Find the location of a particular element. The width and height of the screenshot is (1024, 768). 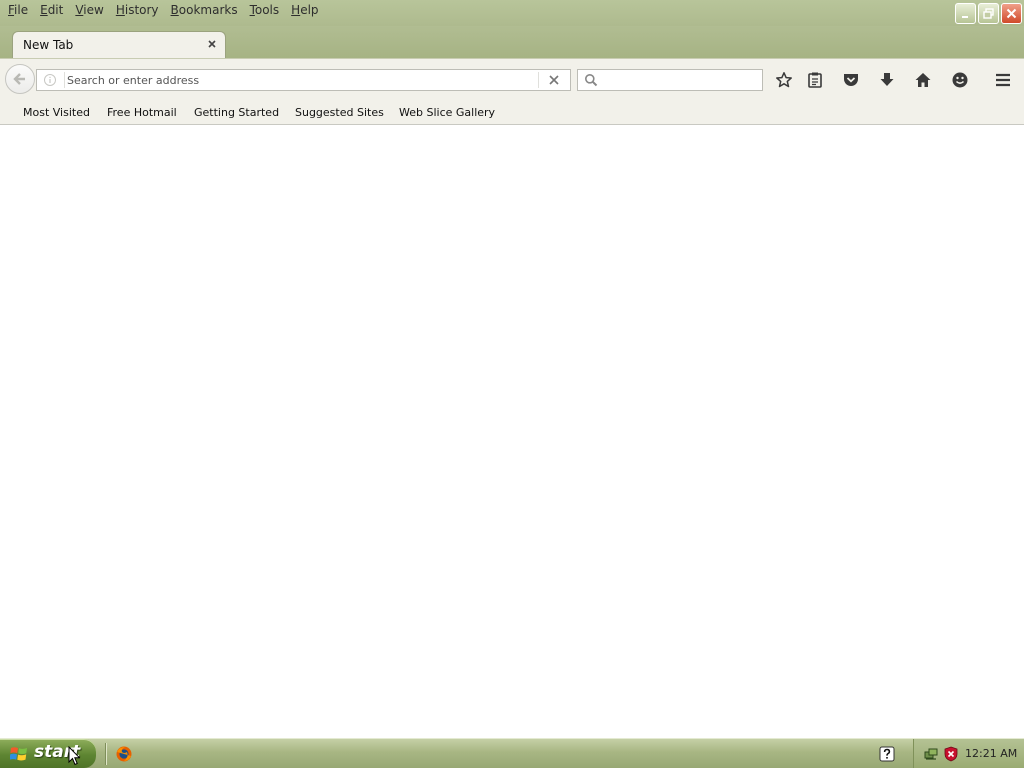

close-window-button is located at coordinates (1011, 13).